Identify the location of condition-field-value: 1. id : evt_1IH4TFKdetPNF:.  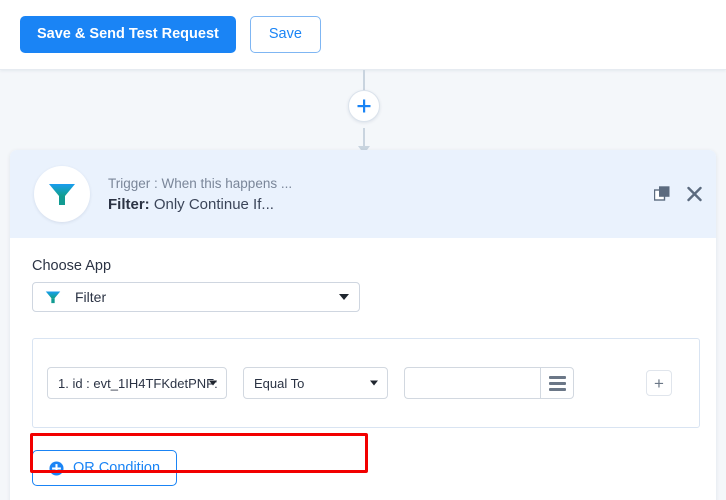
(138, 383).